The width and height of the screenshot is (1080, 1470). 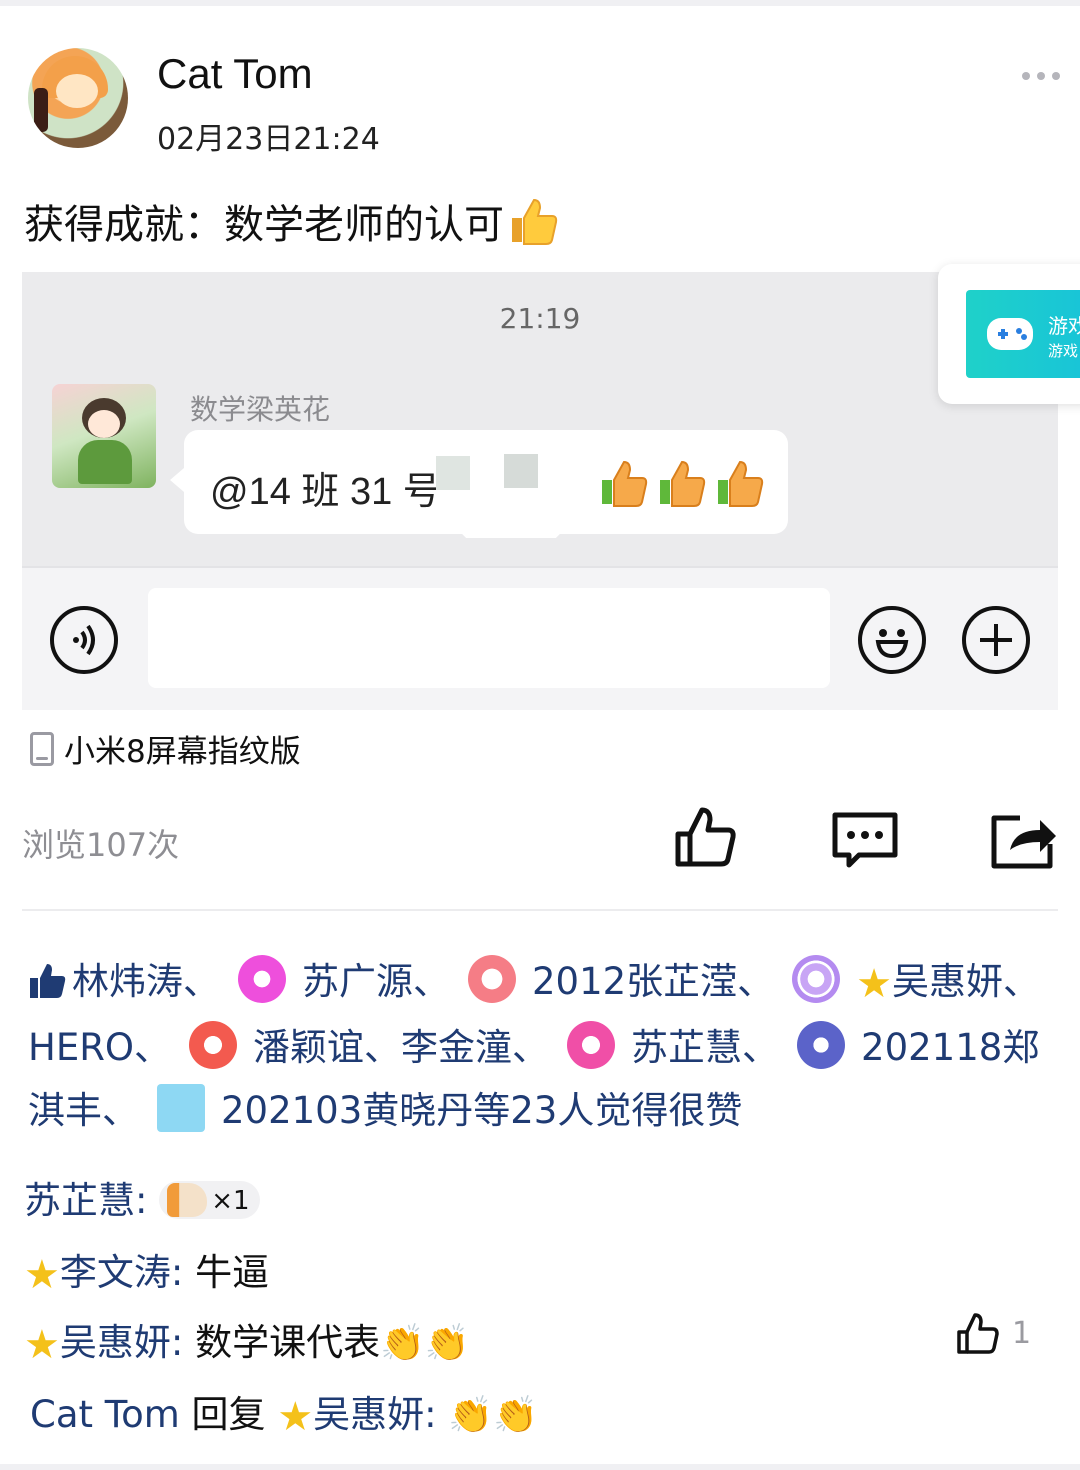 What do you see at coordinates (104, 436) in the screenshot?
I see `sender-avatar` at bounding box center [104, 436].